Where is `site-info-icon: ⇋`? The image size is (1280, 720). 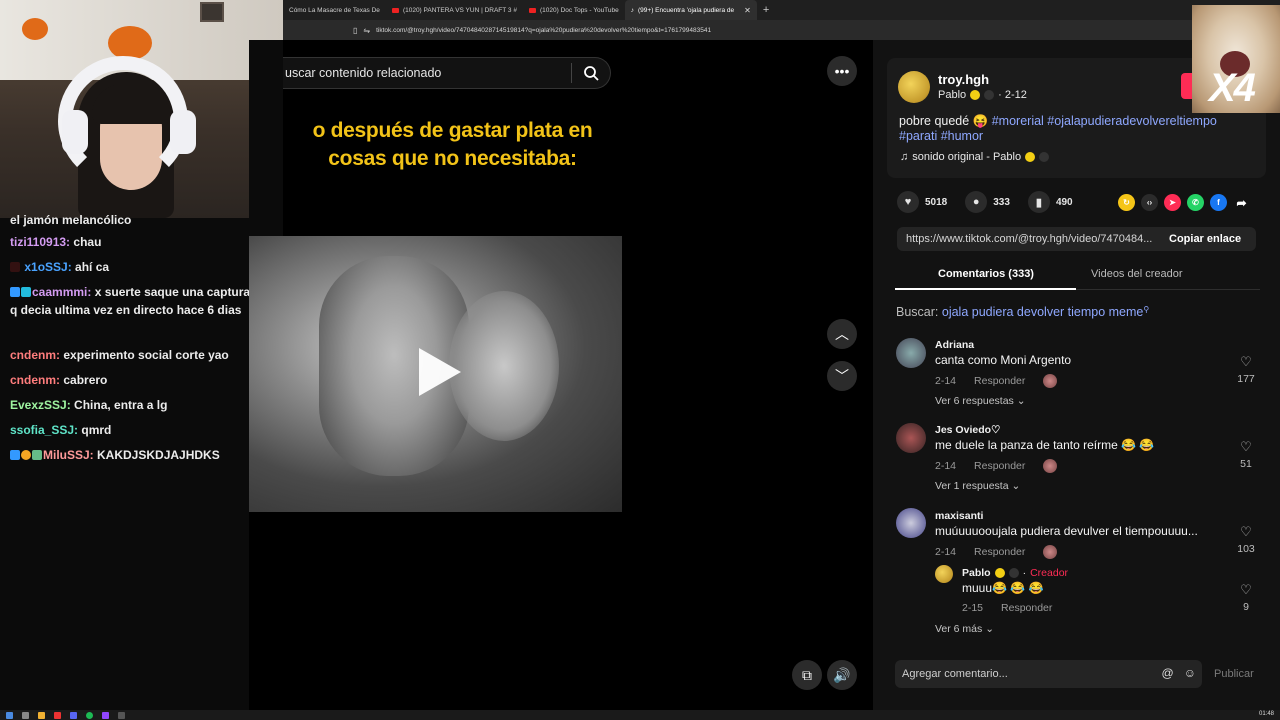 site-info-icon: ⇋ is located at coordinates (366, 30).